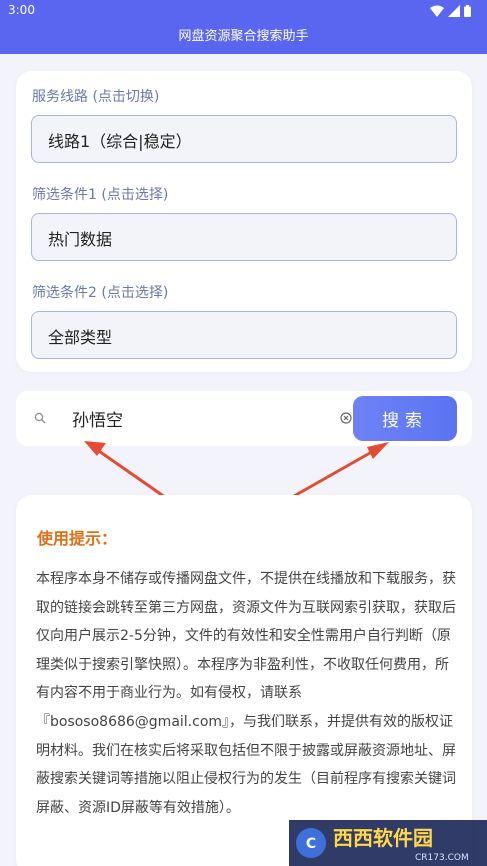 The height and width of the screenshot is (866, 487). Describe the element at coordinates (346, 418) in the screenshot. I see `clear-circle-icon` at that location.